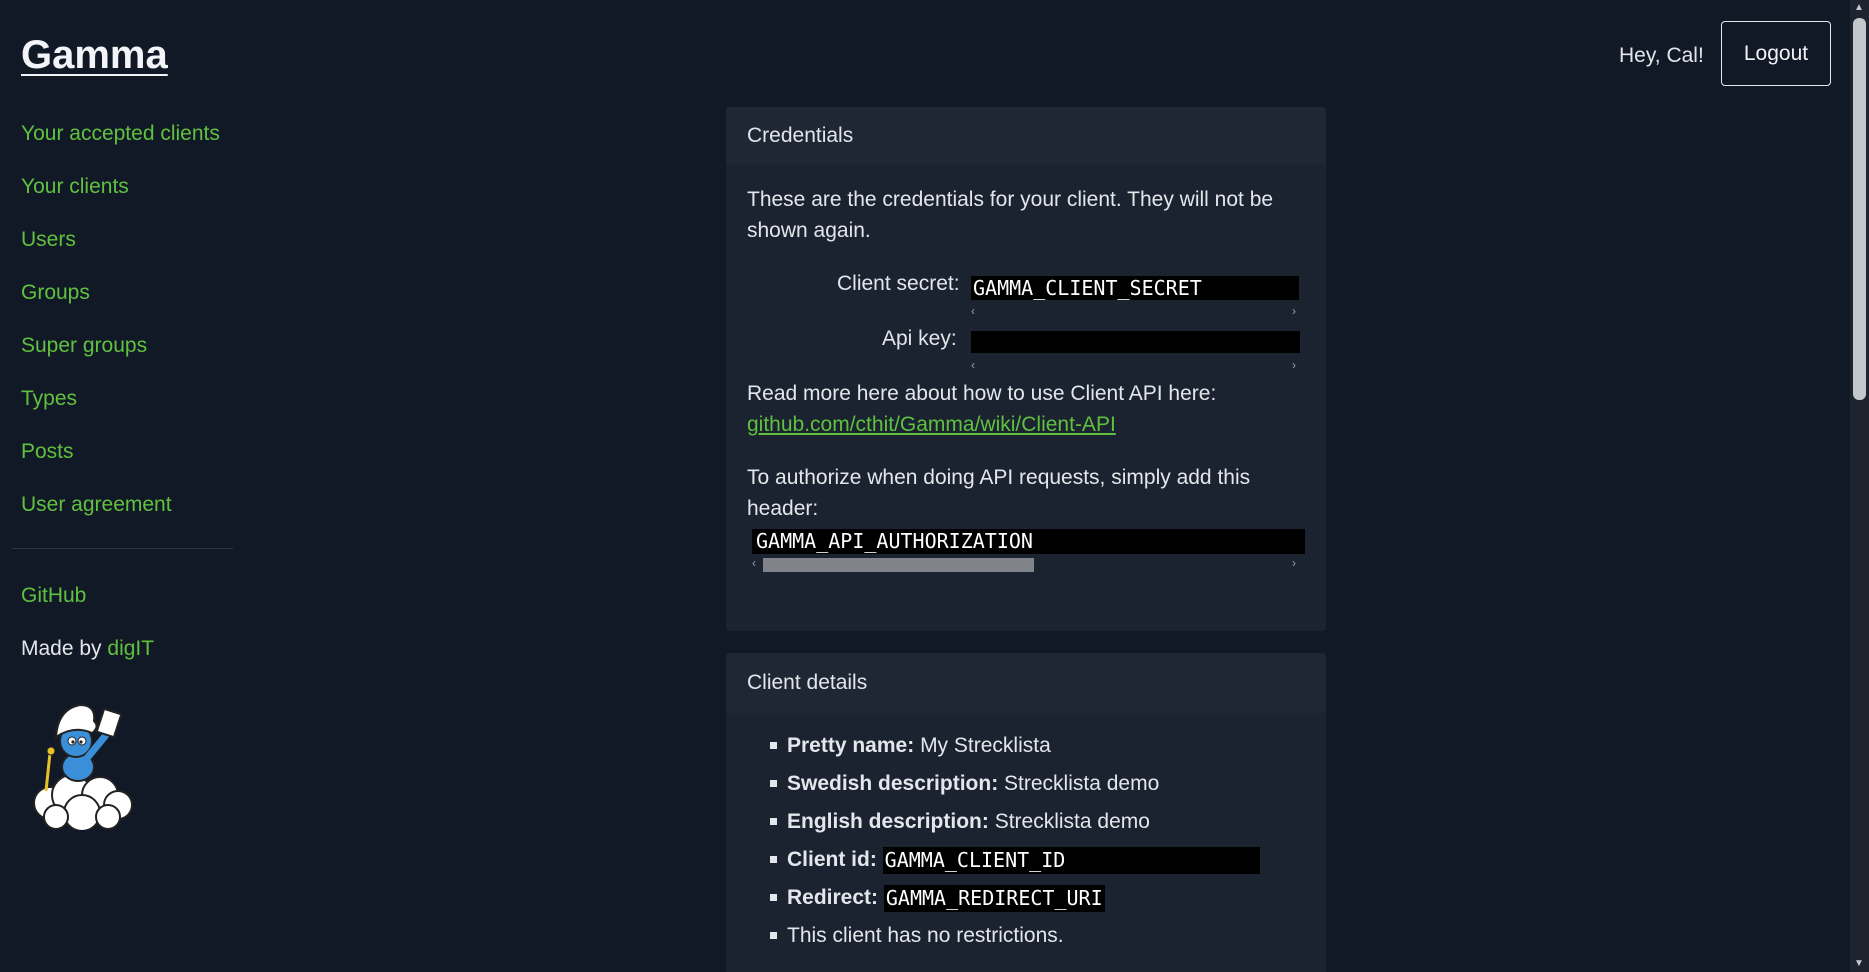 The width and height of the screenshot is (1869, 972). I want to click on swedish-description-label: Swedish description:, so click(893, 783).